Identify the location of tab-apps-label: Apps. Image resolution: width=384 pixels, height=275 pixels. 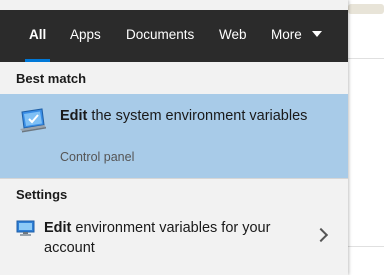
(85, 34).